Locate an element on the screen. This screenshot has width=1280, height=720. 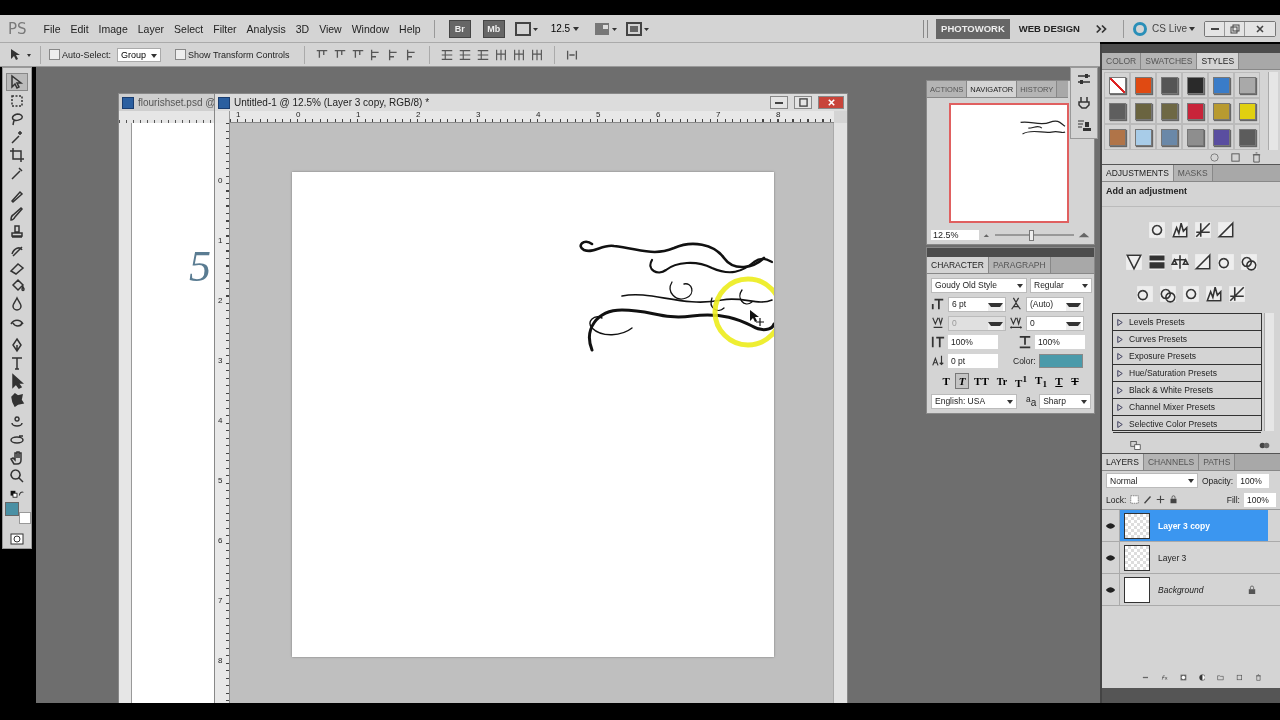
plug-icon is located at coordinates (1084, 103).